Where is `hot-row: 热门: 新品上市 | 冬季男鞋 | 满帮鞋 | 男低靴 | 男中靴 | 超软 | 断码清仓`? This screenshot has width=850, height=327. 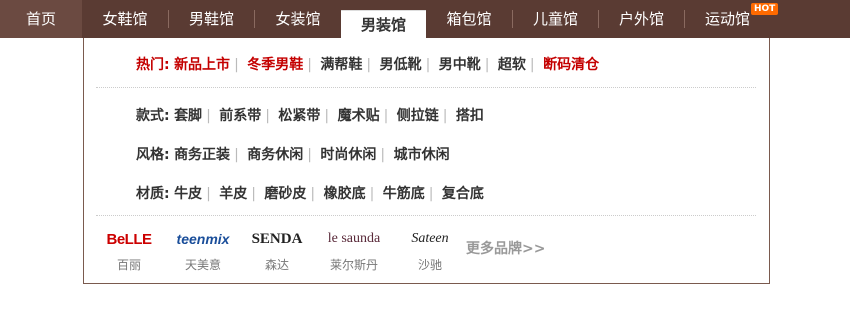
hot-row: 热门: 新品上市 | 冬季男鞋 | 满帮鞋 | 男低靴 | 男中靴 | 超软 | 断码清仓 is located at coordinates (367, 64).